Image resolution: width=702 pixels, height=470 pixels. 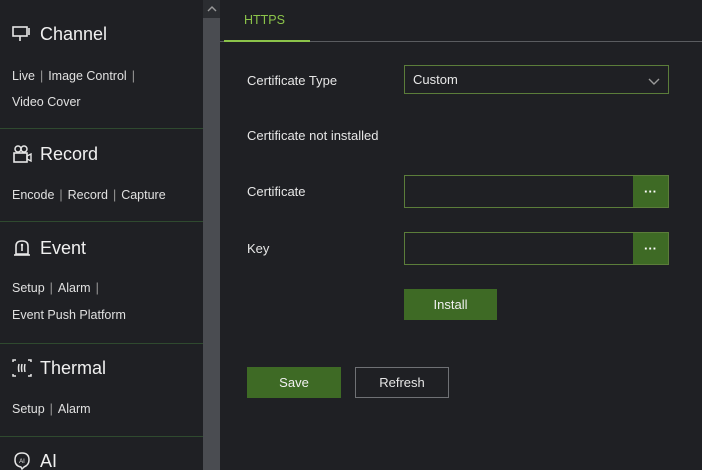 What do you see at coordinates (276, 191) in the screenshot?
I see `certificate-label: Certificate` at bounding box center [276, 191].